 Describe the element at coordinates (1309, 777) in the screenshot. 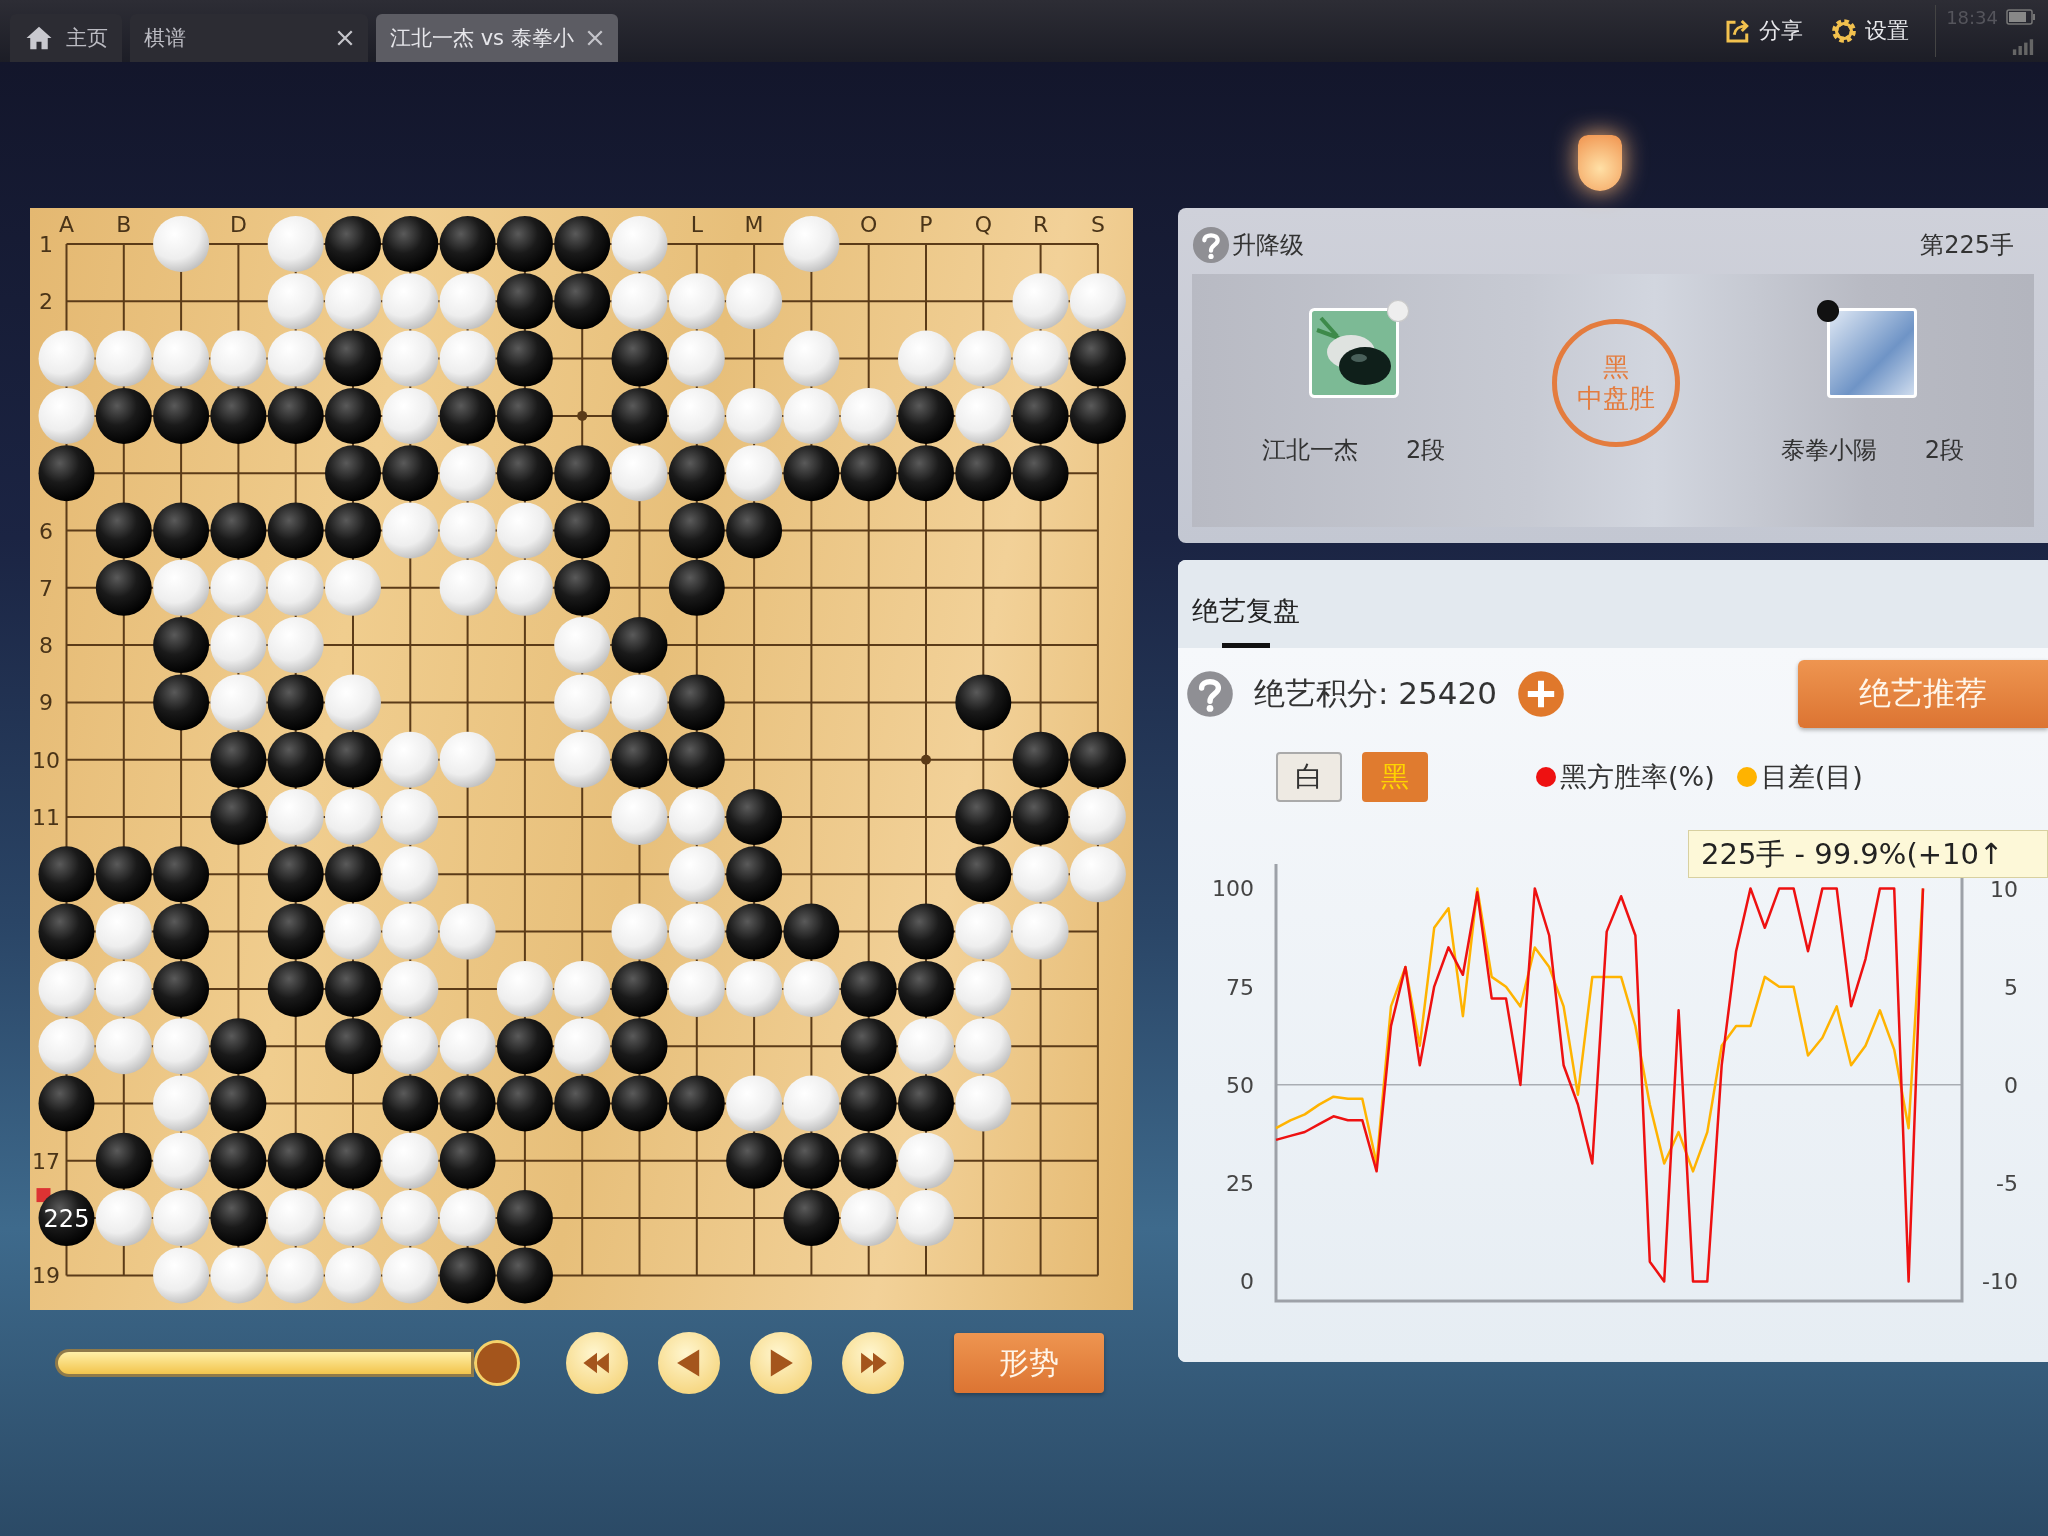

I see `side-toggle: 白` at that location.